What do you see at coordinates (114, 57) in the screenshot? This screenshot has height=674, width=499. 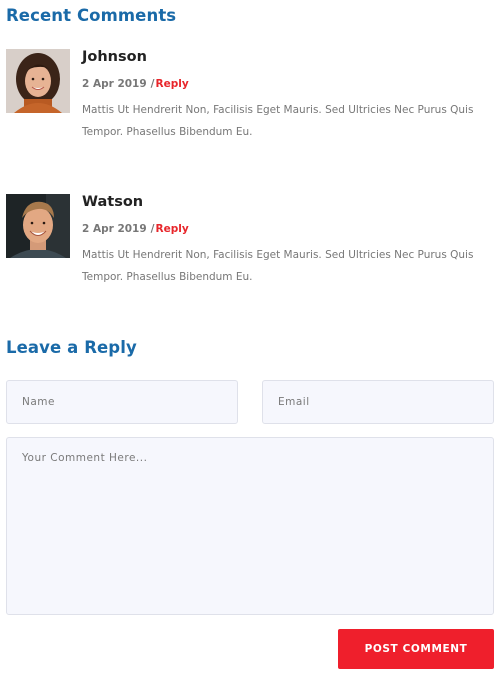 I see `comment-author: Johnson` at bounding box center [114, 57].